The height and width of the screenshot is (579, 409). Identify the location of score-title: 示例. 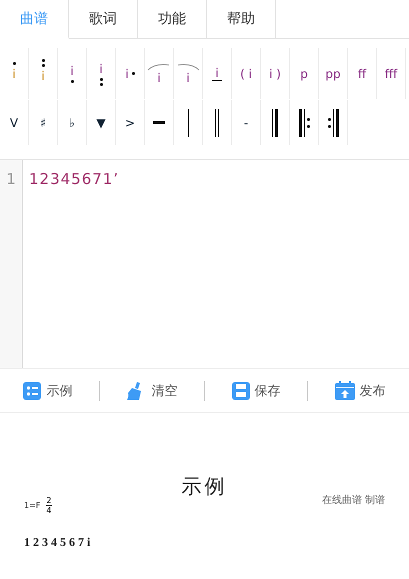
(205, 486).